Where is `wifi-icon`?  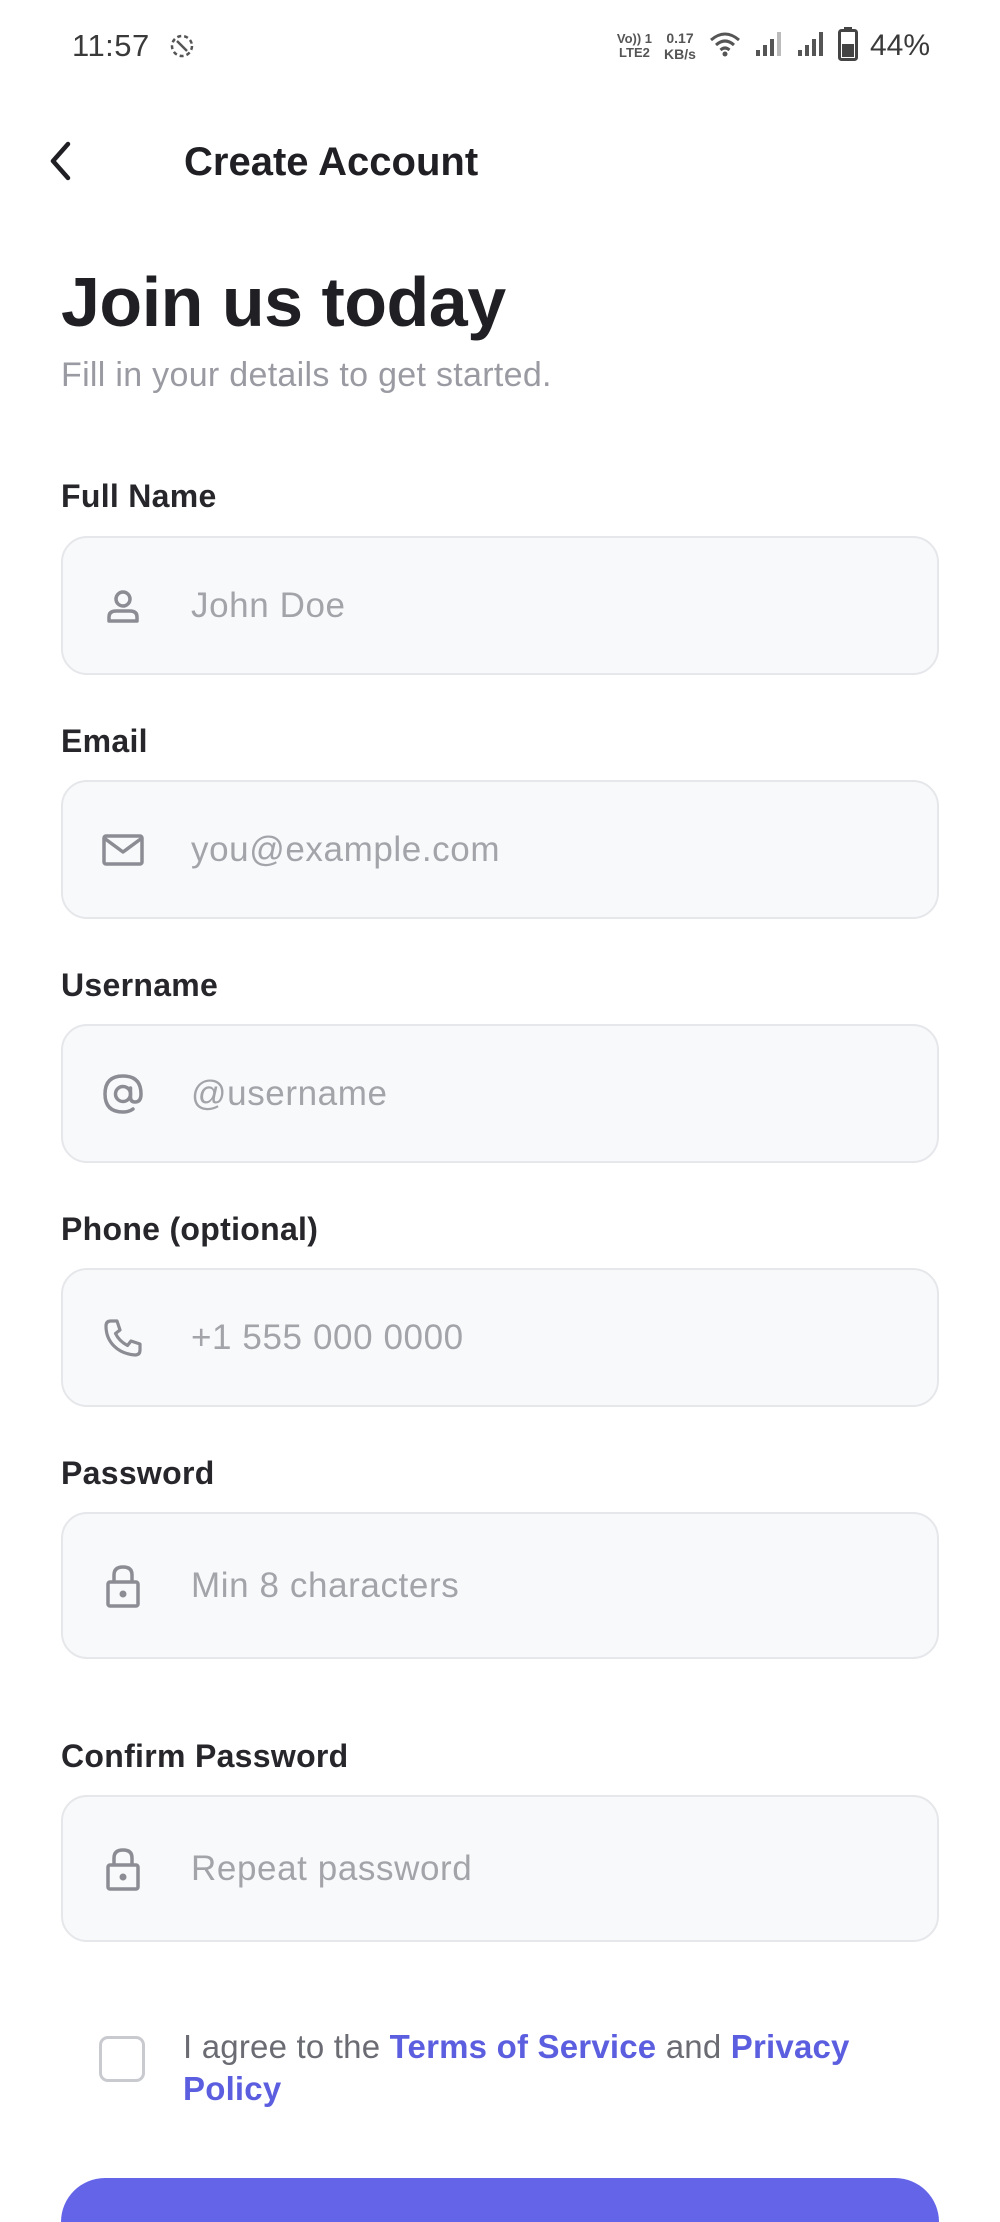 wifi-icon is located at coordinates (725, 46).